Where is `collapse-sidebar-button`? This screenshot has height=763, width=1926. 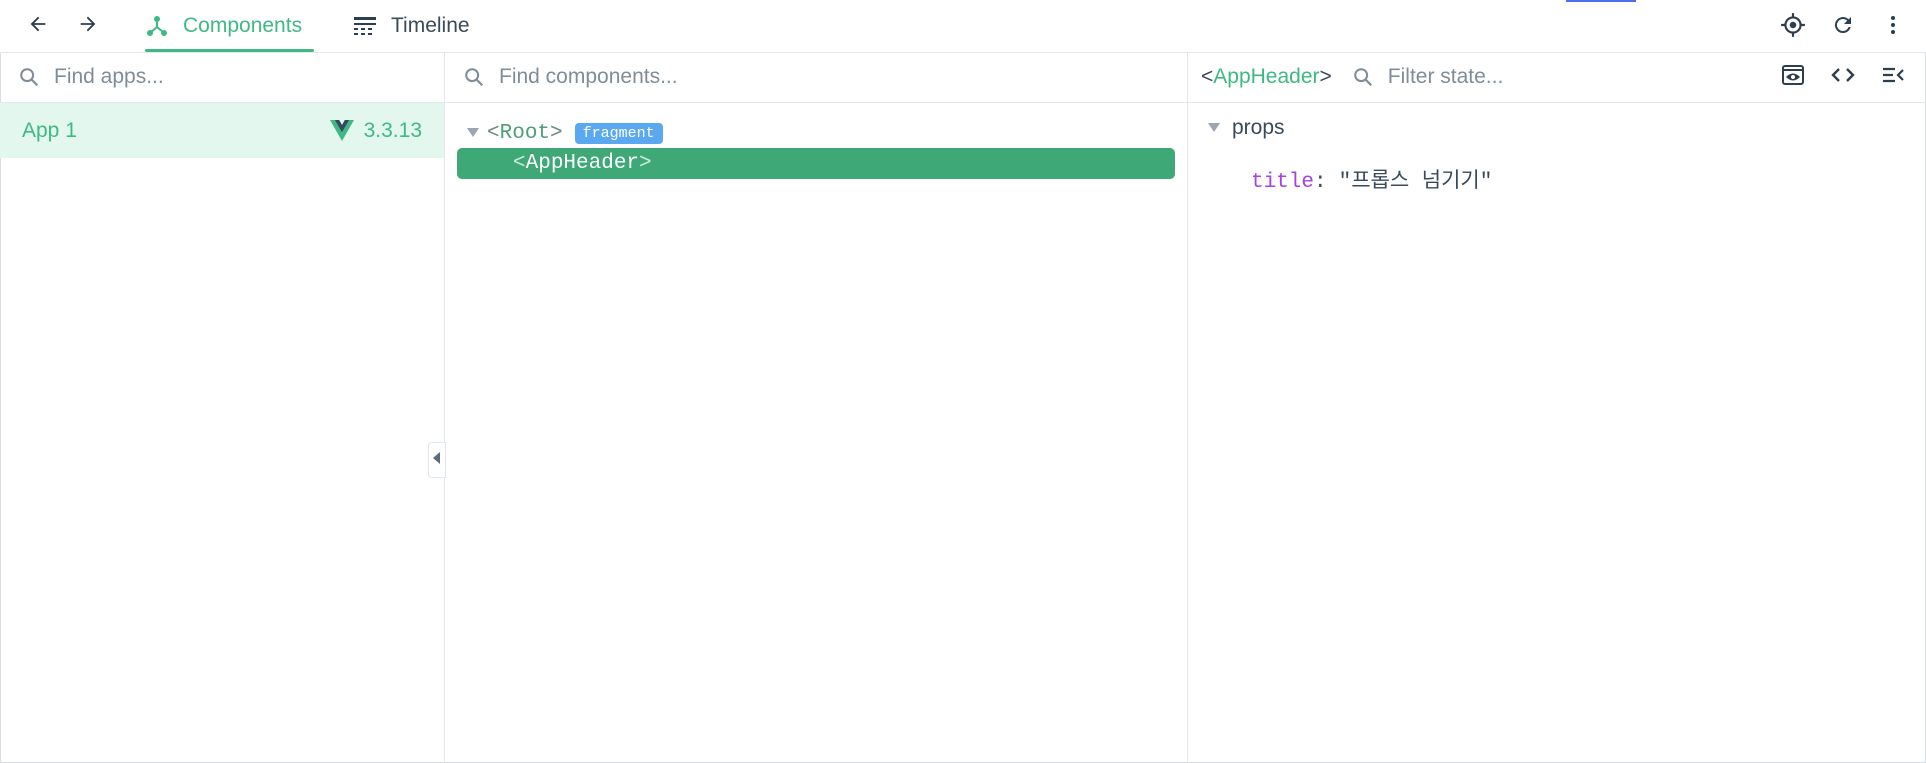 collapse-sidebar-button is located at coordinates (437, 460).